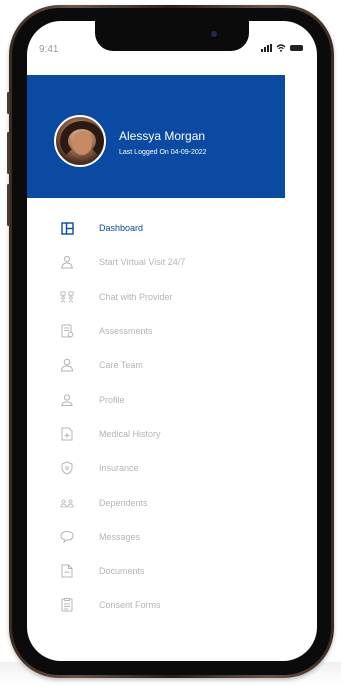 The width and height of the screenshot is (341, 686). Describe the element at coordinates (120, 536) in the screenshot. I see `menu-label: Messages` at that location.